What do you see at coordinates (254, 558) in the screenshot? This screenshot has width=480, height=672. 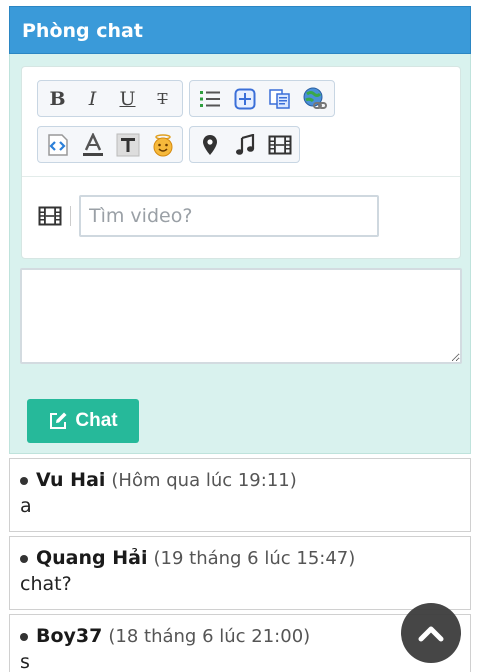 I see `message-time: (19 tháng 6 lúc 15:47)` at bounding box center [254, 558].